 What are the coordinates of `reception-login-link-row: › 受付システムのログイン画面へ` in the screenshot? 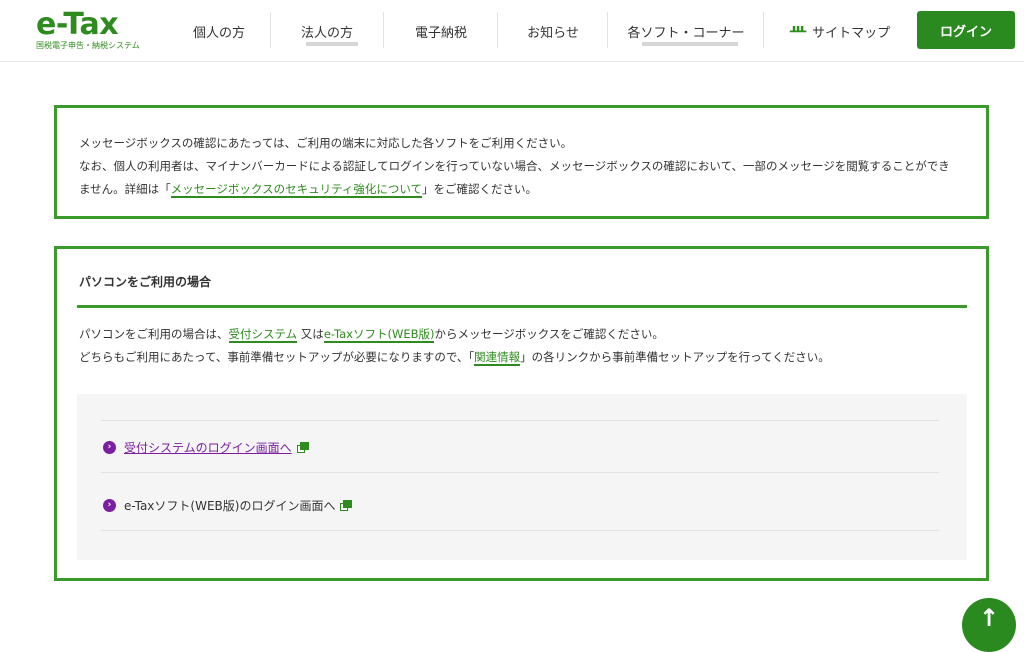 It's located at (206, 447).